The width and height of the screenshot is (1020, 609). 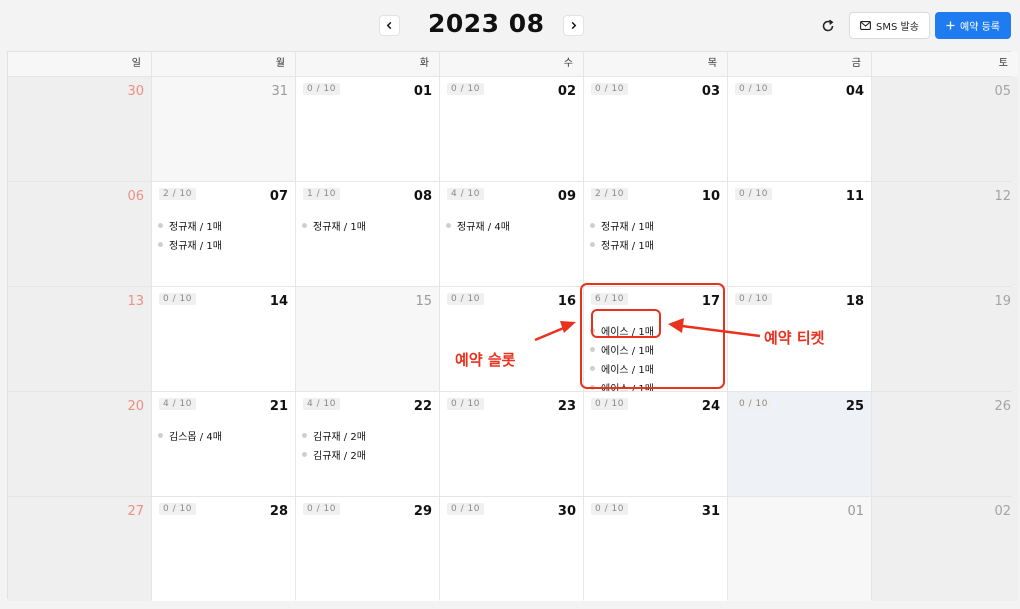 I want to click on day-cell: 12, so click(x=945, y=234).